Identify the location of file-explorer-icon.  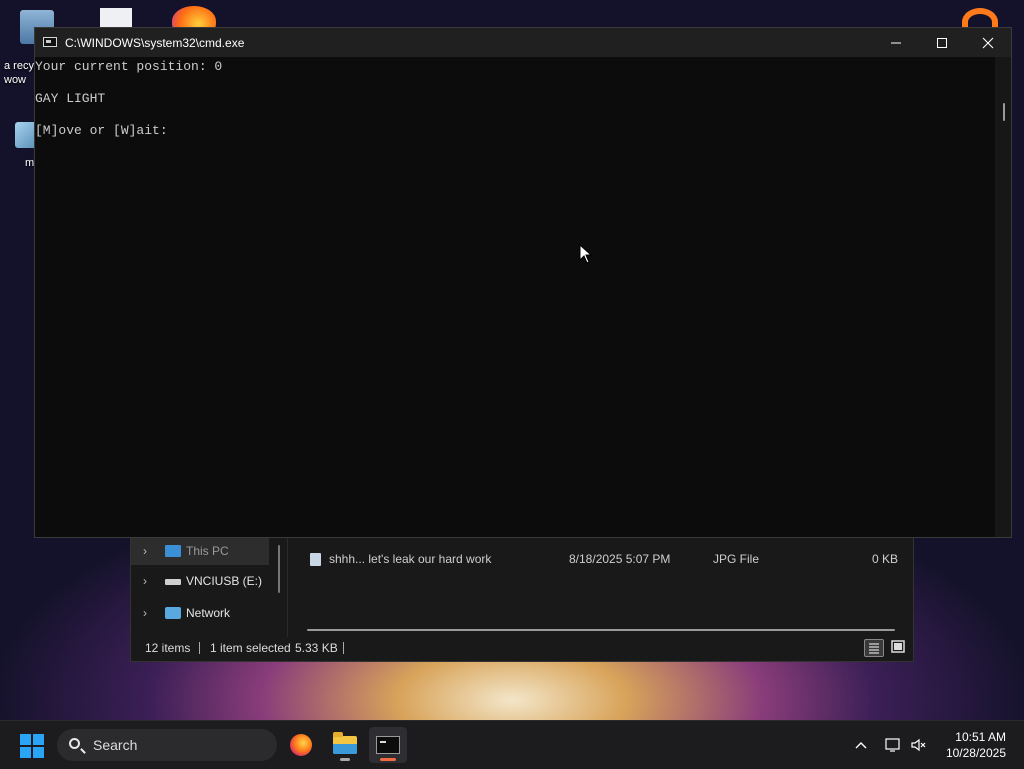
(345, 743).